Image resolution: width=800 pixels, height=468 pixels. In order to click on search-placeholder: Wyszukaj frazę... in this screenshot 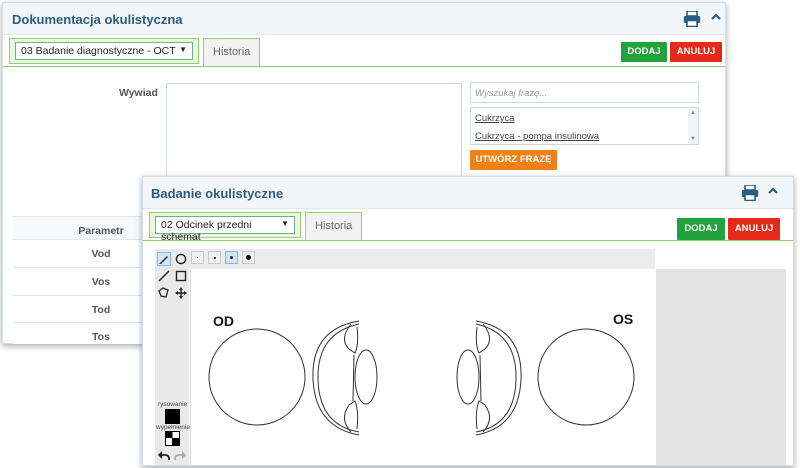, I will do `click(511, 93)`.